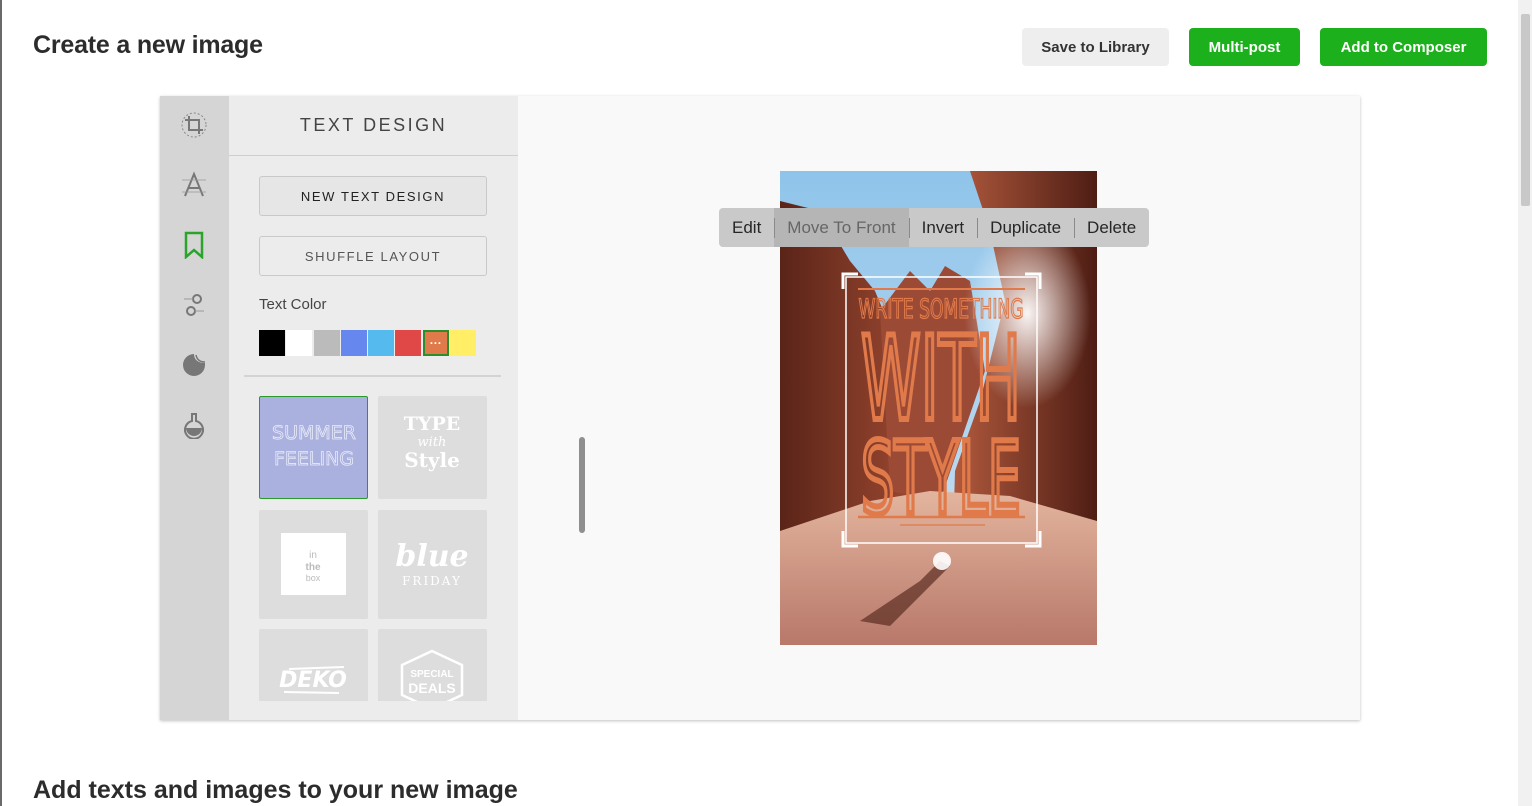 This screenshot has width=1532, height=806. Describe the element at coordinates (373, 196) in the screenshot. I see `new-text-design-button: NEW TEXT DESIGN` at that location.